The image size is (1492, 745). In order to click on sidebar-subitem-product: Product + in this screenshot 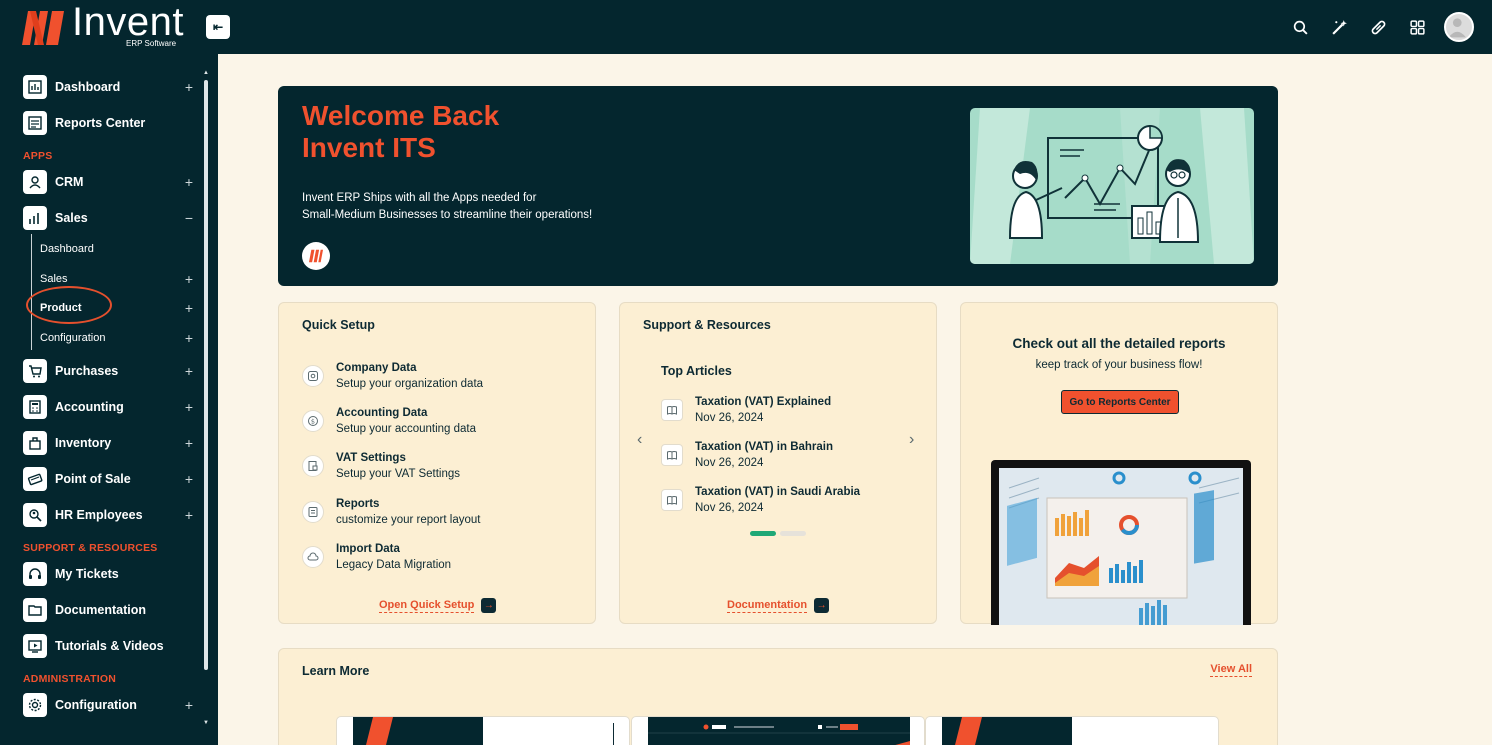, I will do `click(117, 308)`.